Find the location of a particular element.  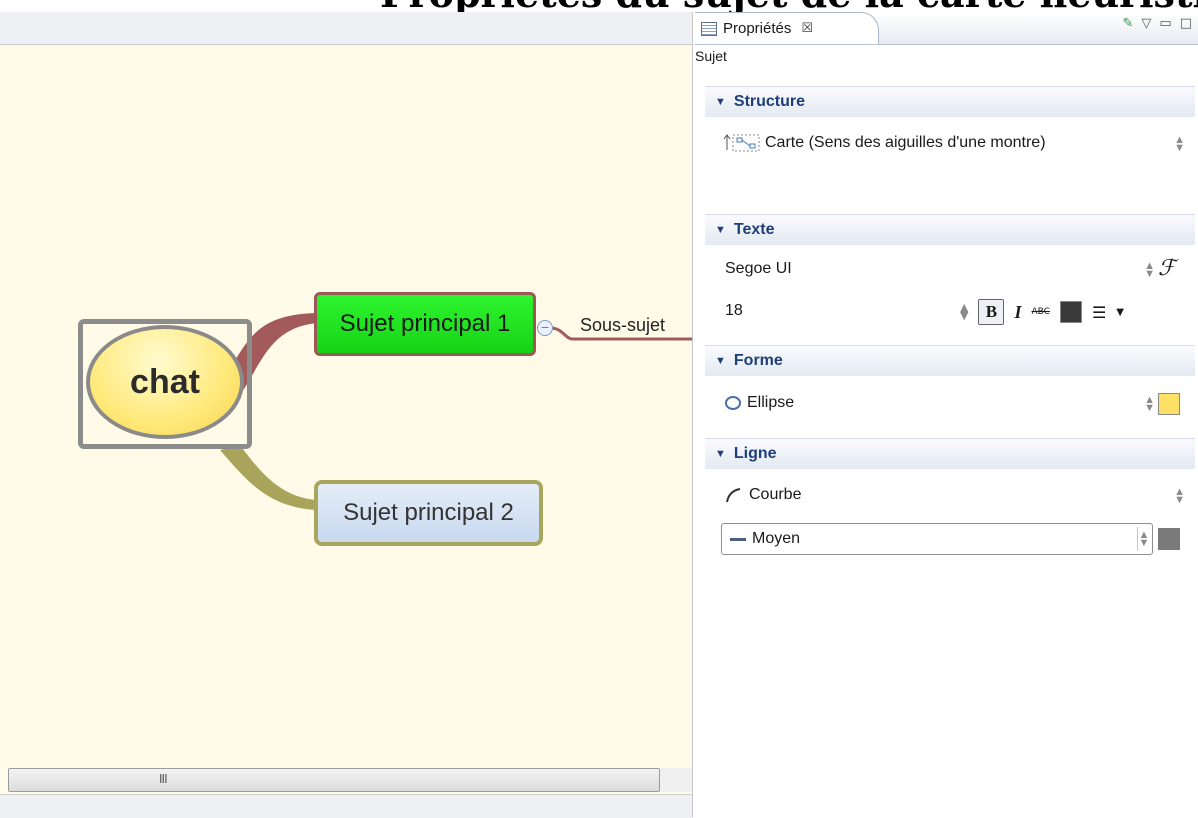

section-shape-title: Forme is located at coordinates (758, 360).